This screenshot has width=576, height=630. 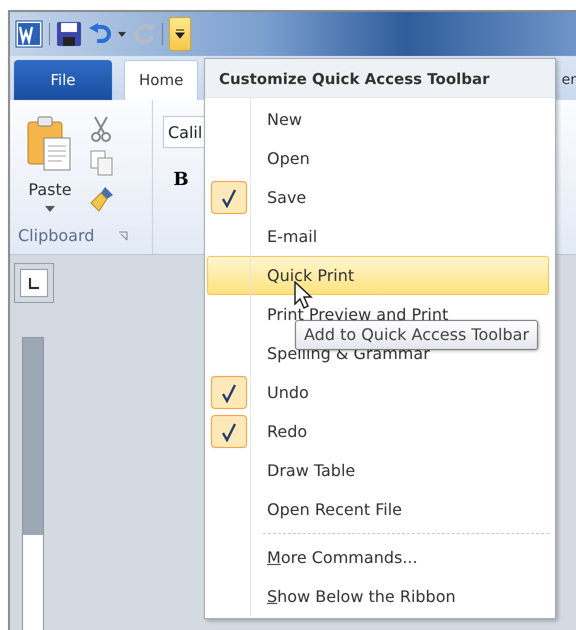 I want to click on ribbon-tab: er, so click(x=569, y=80).